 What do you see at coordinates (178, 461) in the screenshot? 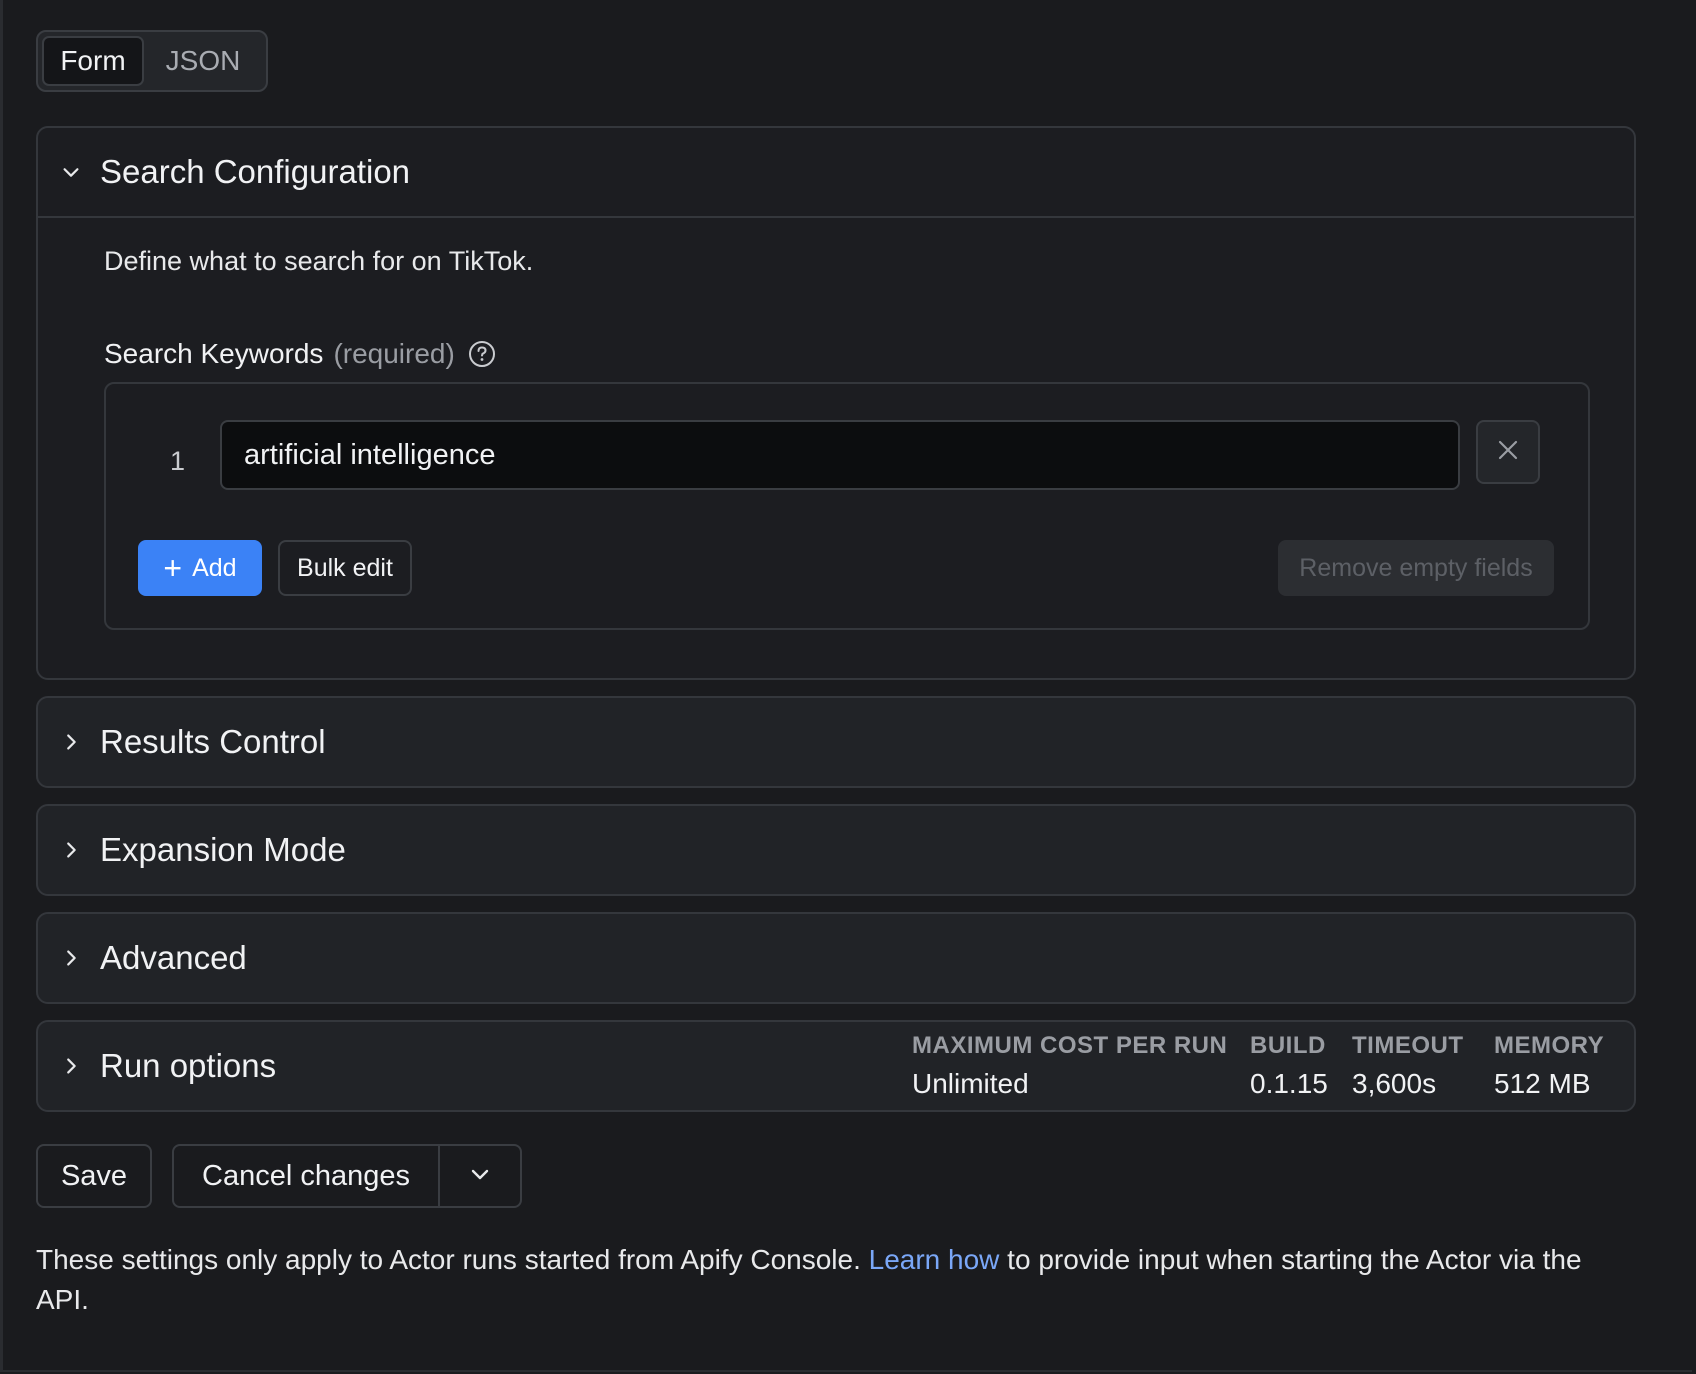
I see `row-index: 1` at bounding box center [178, 461].